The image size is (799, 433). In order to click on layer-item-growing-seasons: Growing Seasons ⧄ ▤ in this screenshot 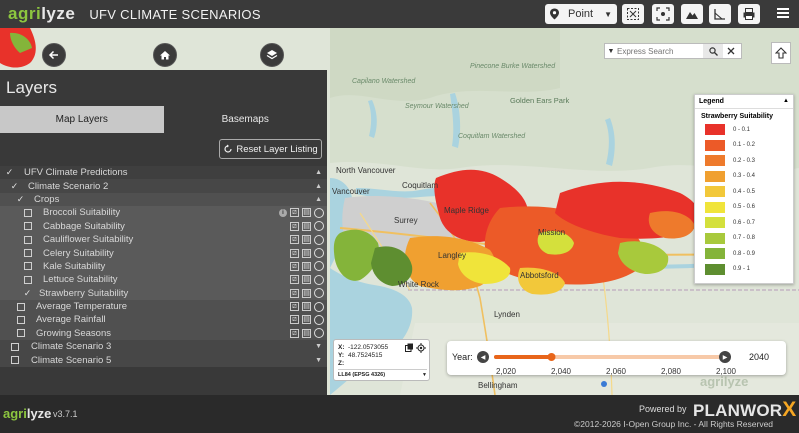, I will do `click(163, 333)`.